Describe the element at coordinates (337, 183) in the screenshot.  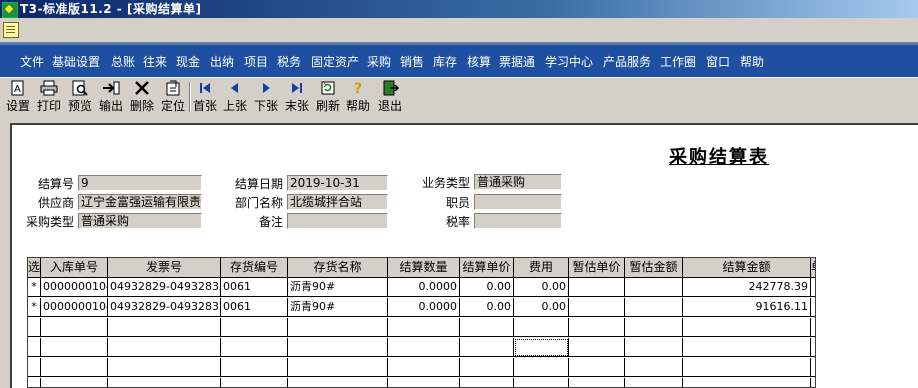
I see `settle-date-field: 2019-10-31` at that location.